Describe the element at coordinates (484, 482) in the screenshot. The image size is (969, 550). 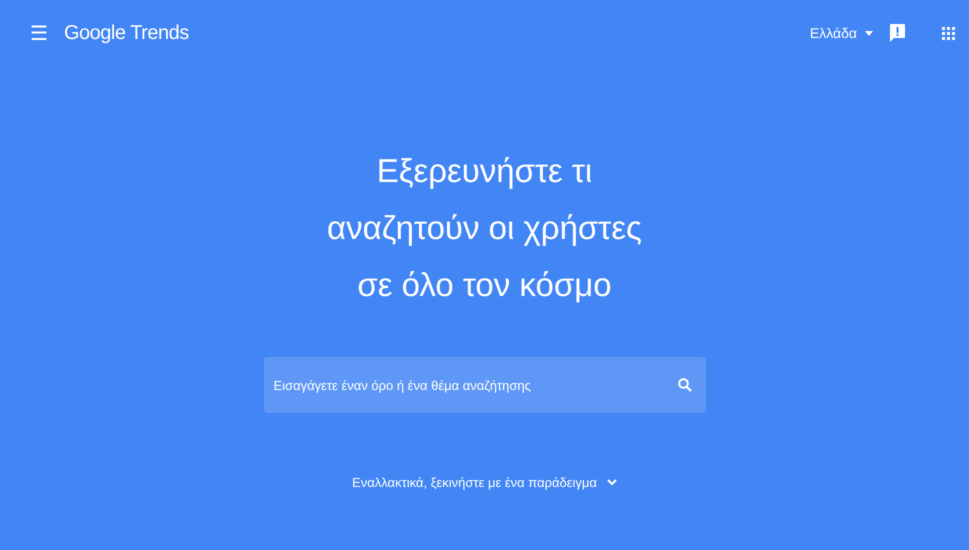
I see `examples-link: Εναλλακτικά, ξεκινήστε με ένα παράδειγμα` at that location.